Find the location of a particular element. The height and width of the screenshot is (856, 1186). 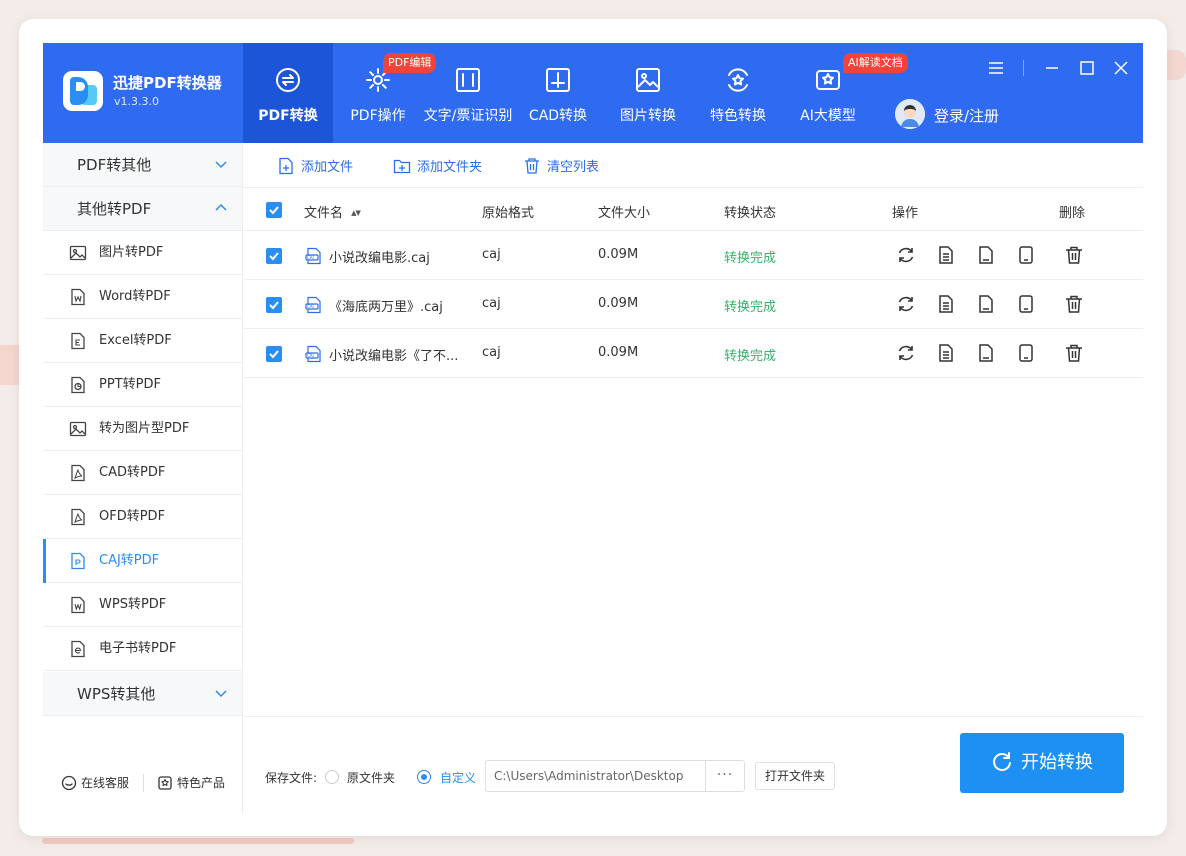

tab-label: AI大模型 is located at coordinates (828, 116).